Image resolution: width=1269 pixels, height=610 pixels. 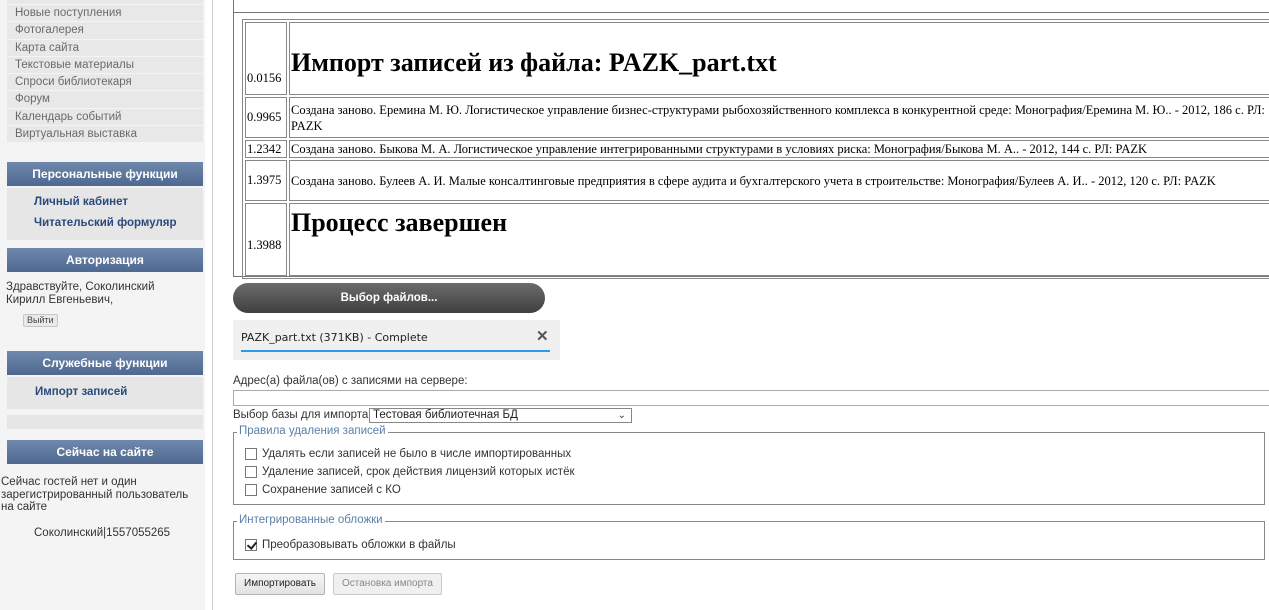 What do you see at coordinates (751, 398) in the screenshot?
I see `server-path-input` at bounding box center [751, 398].